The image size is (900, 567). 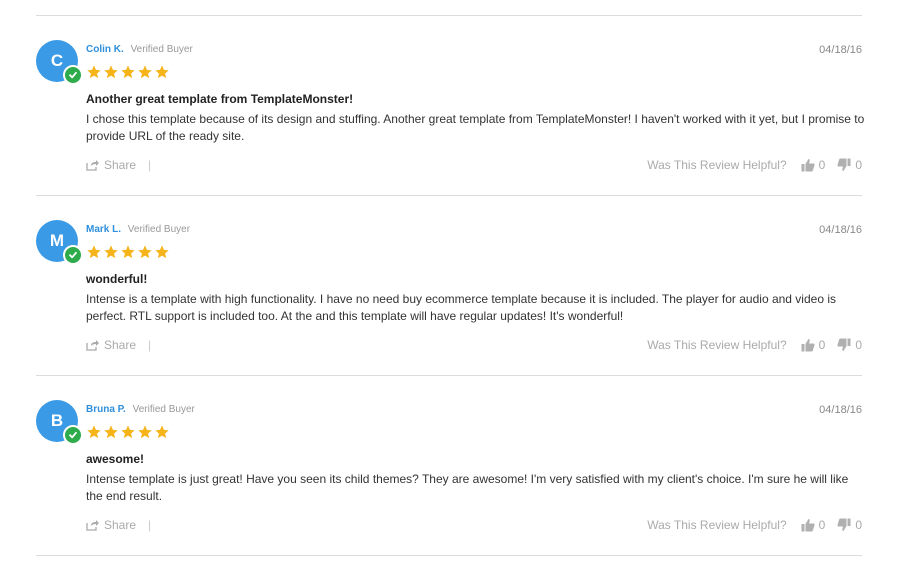 What do you see at coordinates (117, 279) in the screenshot?
I see `review-title: wonderful!` at bounding box center [117, 279].